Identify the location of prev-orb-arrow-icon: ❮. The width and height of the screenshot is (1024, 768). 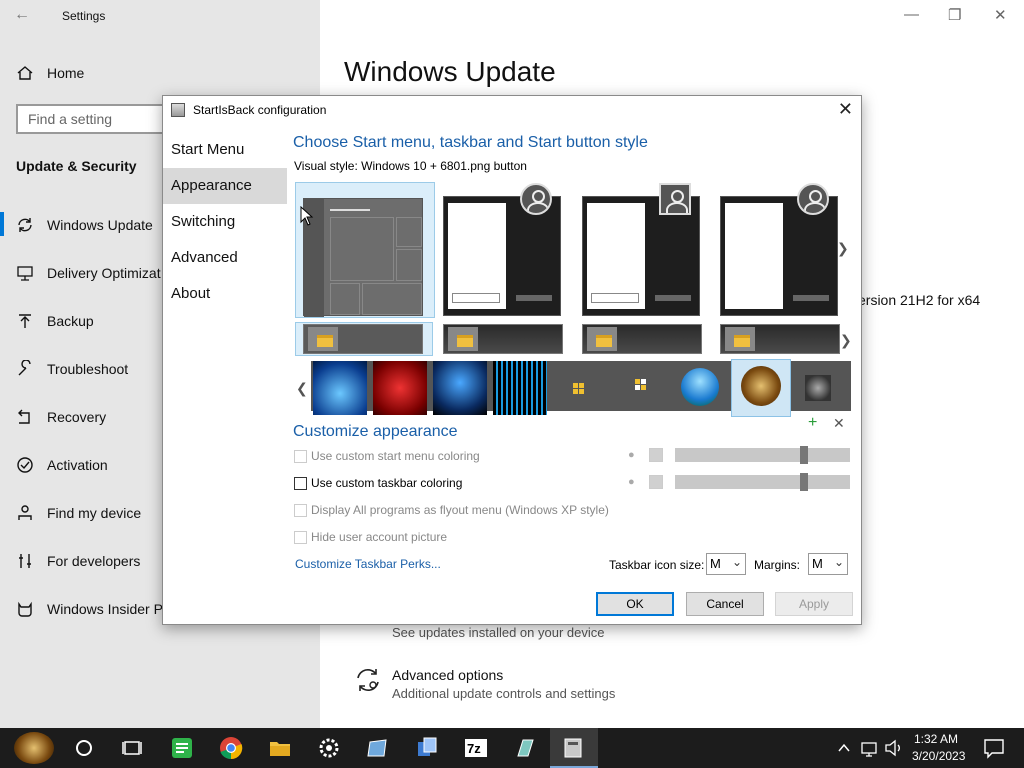
(302, 388).